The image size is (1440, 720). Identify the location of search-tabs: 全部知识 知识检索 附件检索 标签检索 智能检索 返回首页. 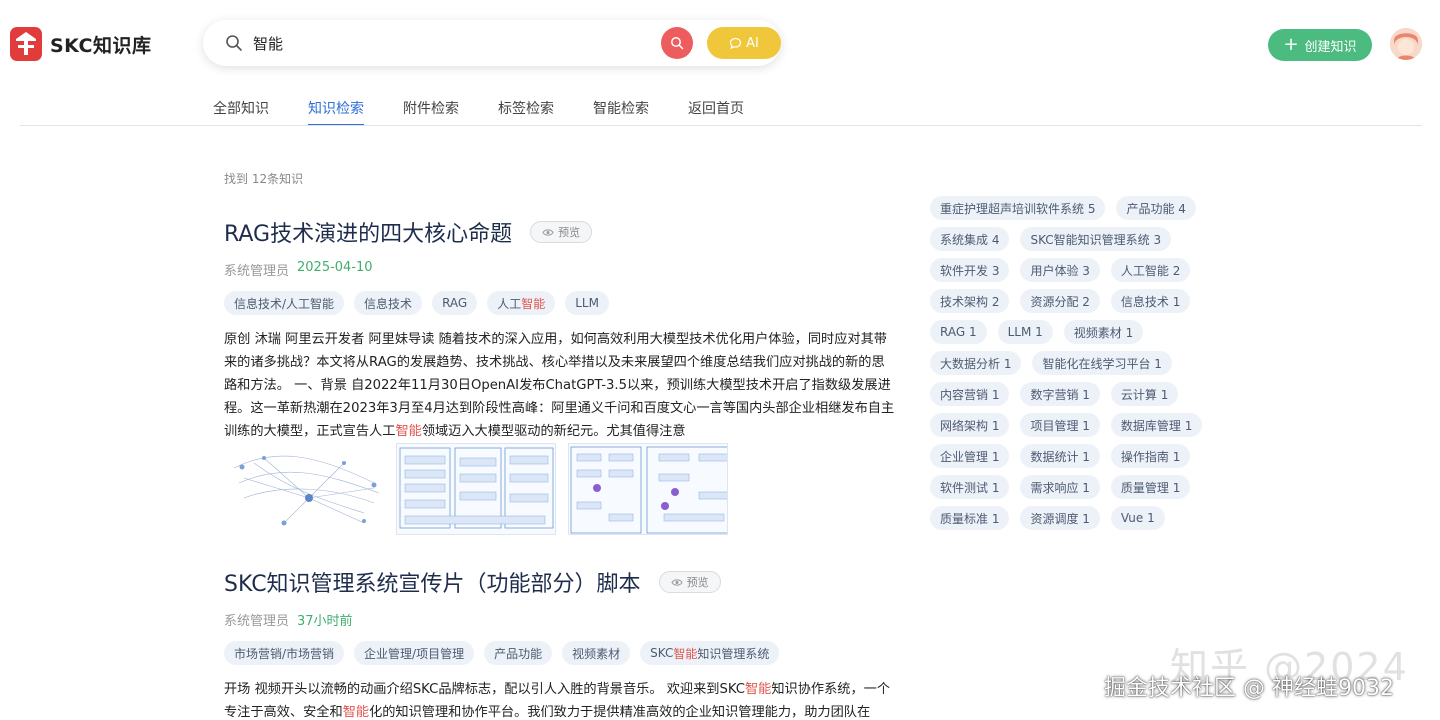
(498, 112).